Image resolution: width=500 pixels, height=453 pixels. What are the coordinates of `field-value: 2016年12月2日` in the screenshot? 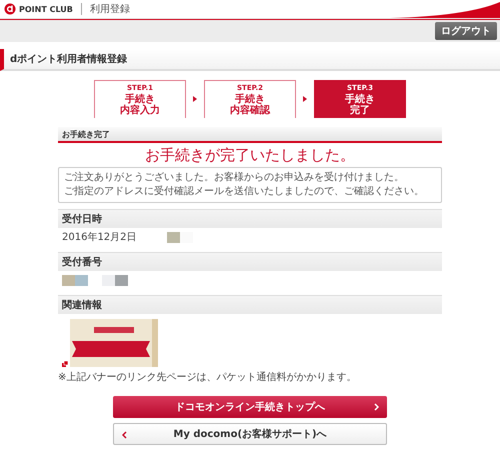 It's located at (99, 237).